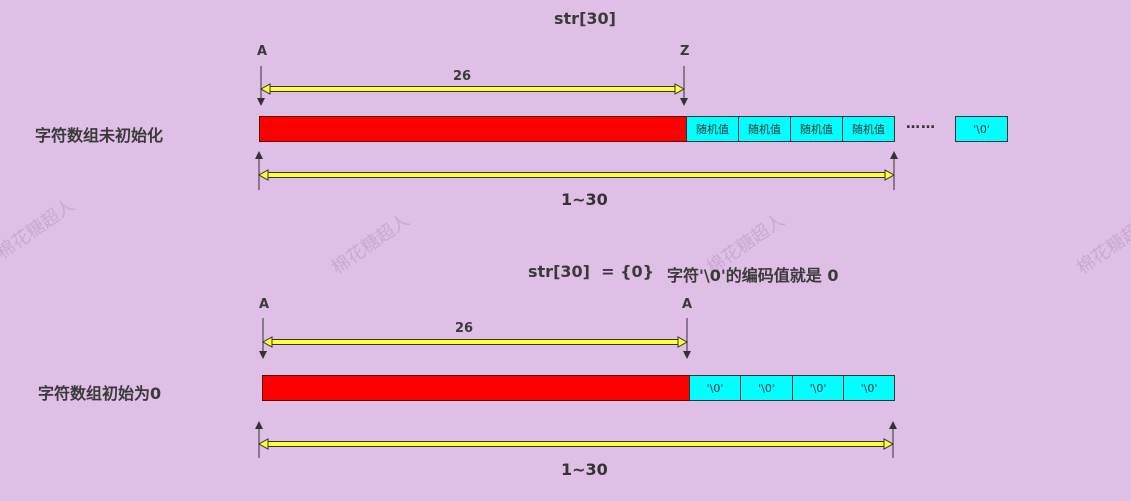  What do you see at coordinates (472, 86) in the screenshot?
I see `top-span-arrow` at bounding box center [472, 86].